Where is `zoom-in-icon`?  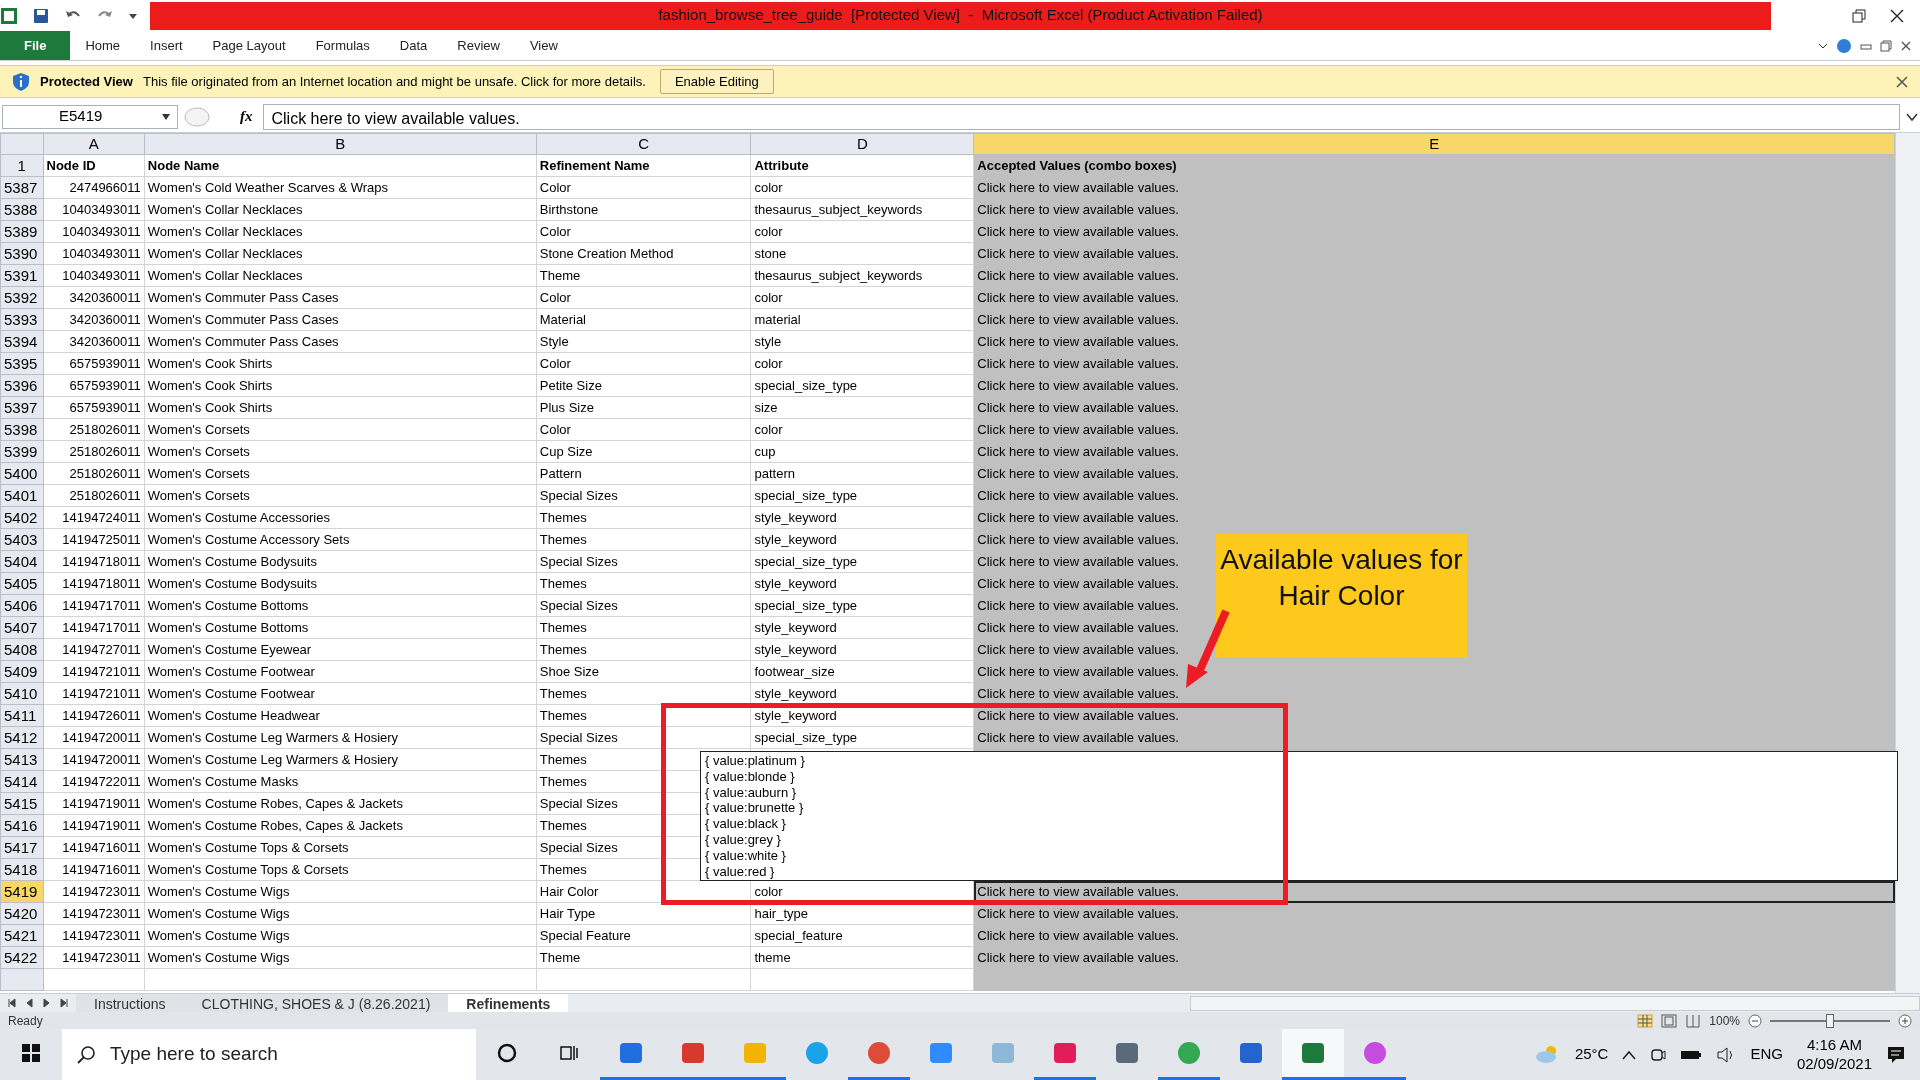
zoom-in-icon is located at coordinates (1905, 1020).